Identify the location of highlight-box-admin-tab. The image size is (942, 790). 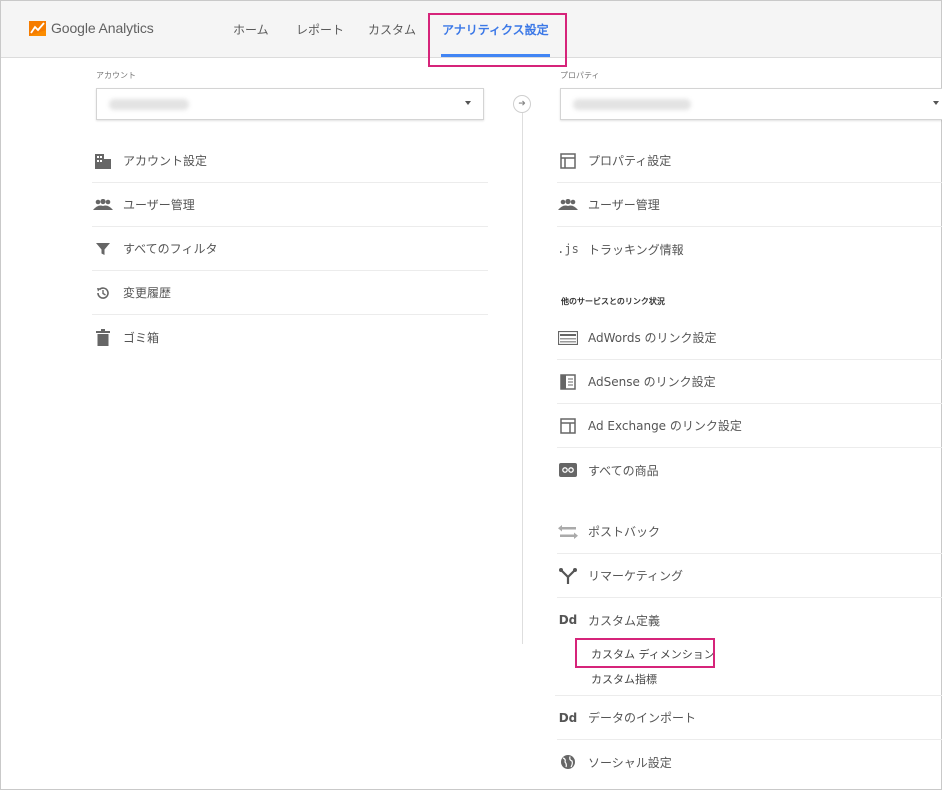
(497, 40).